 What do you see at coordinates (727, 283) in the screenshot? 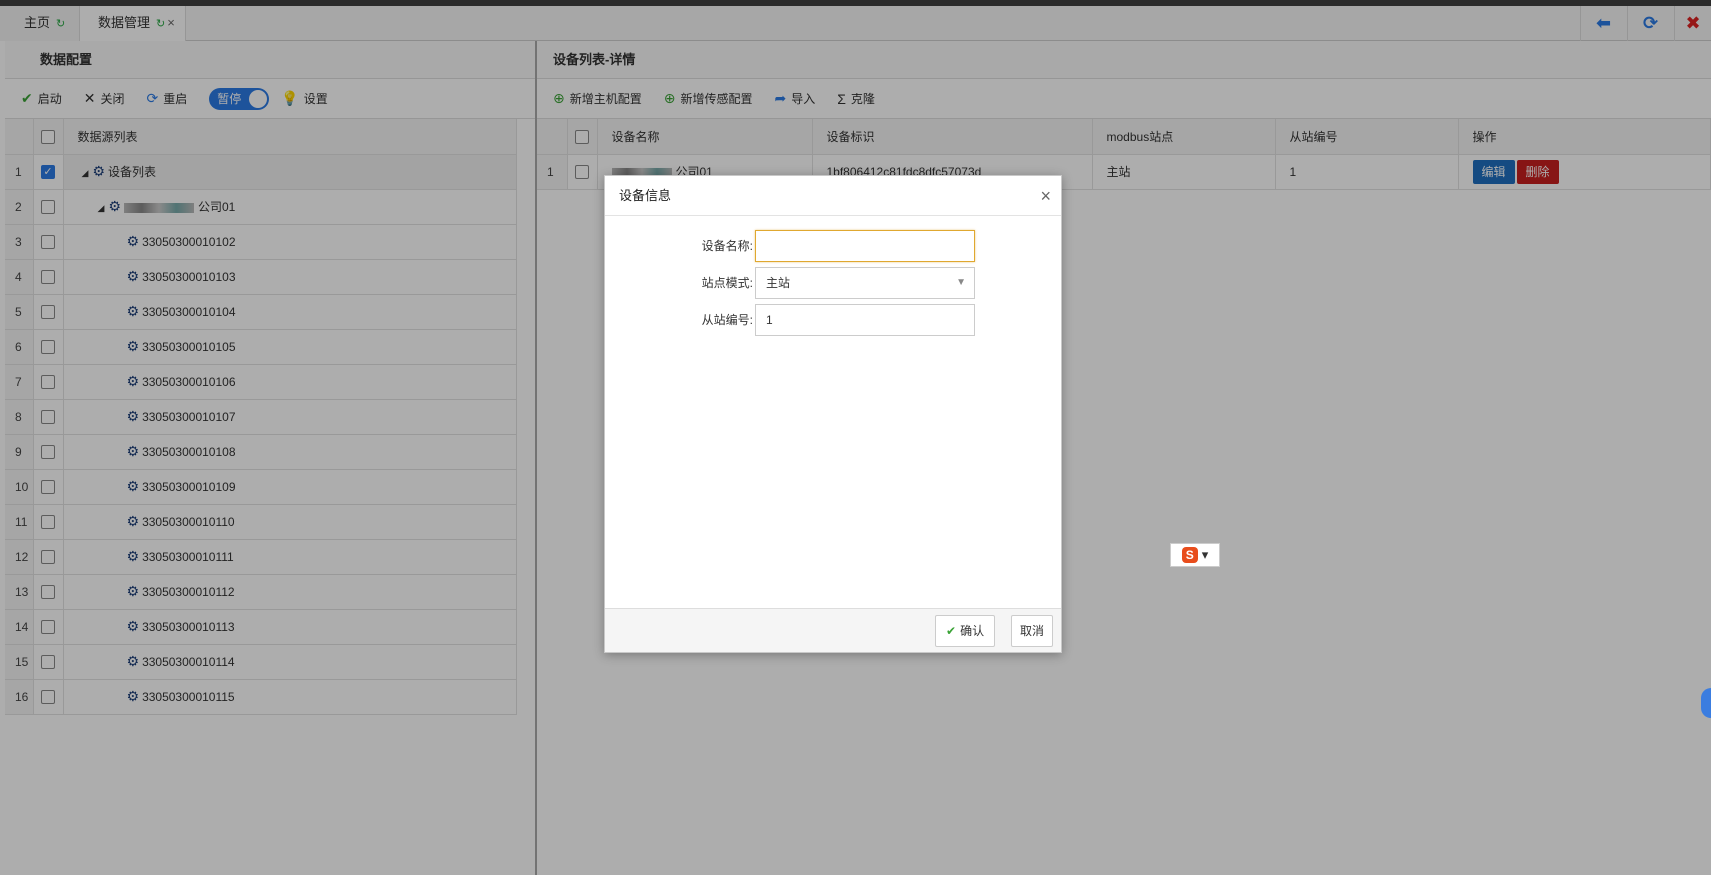
I see `mode-label: 站点模式:` at bounding box center [727, 283].